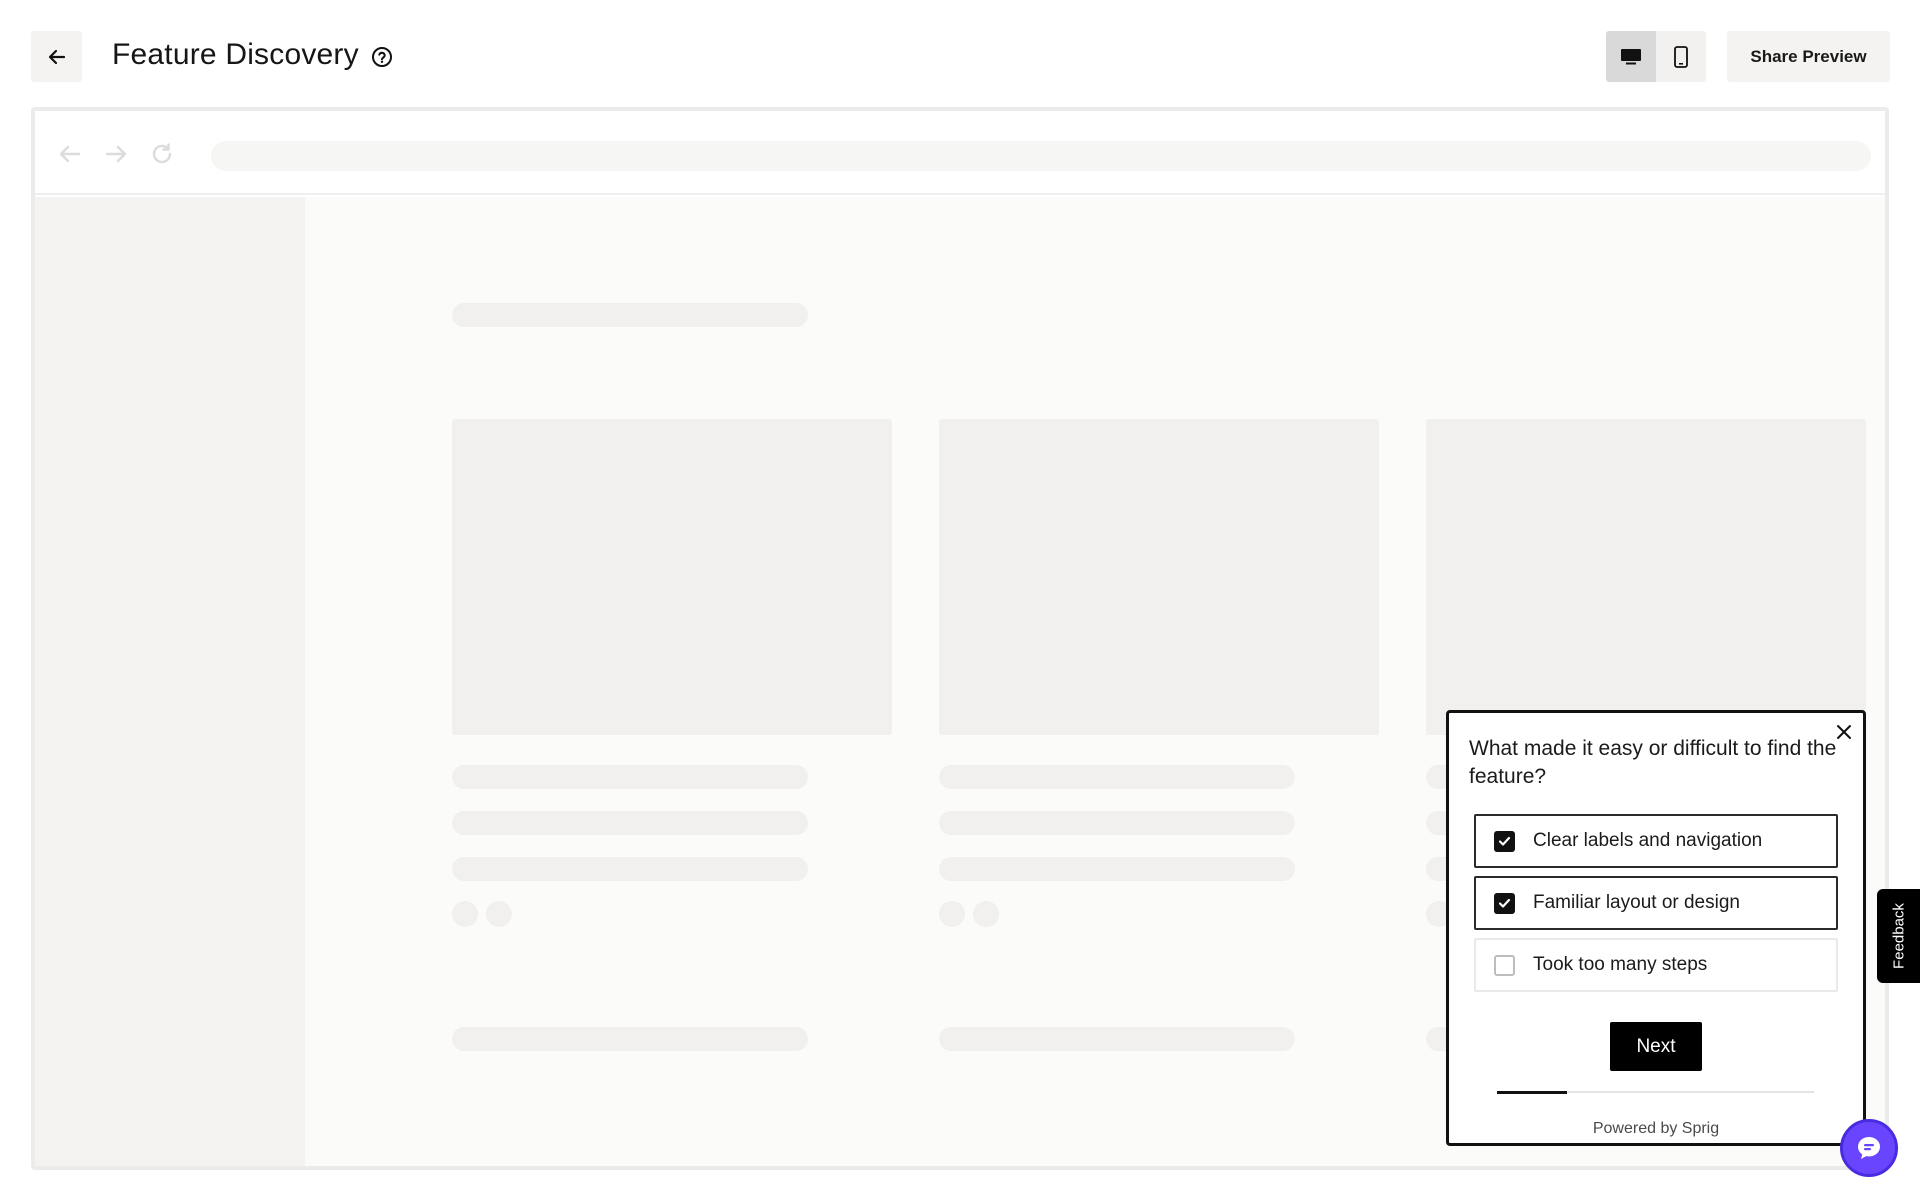  Describe the element at coordinates (1648, 840) in the screenshot. I see `survey-option-label: Clear labels and navigation` at that location.